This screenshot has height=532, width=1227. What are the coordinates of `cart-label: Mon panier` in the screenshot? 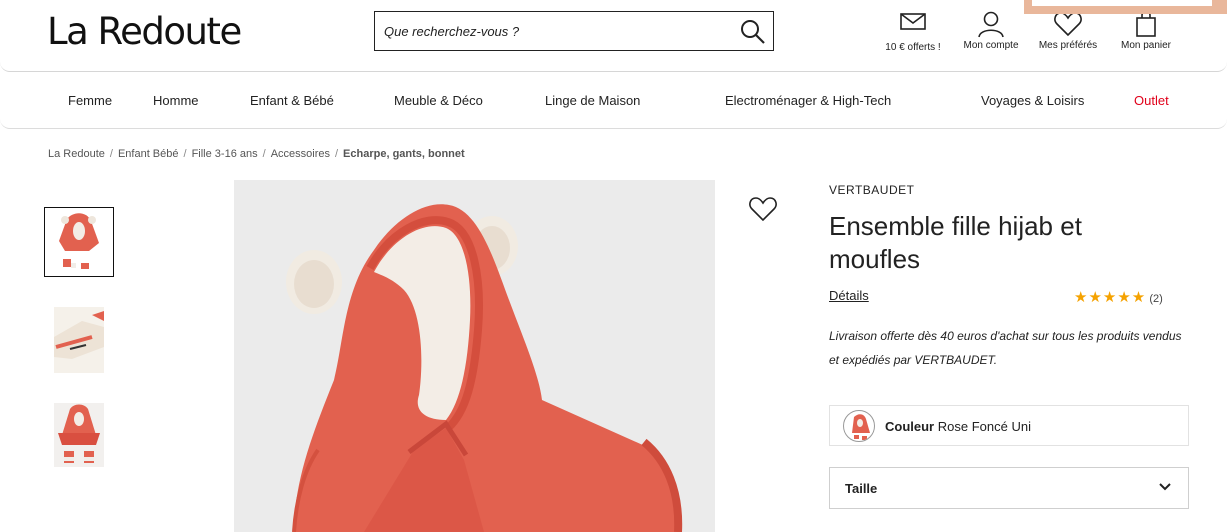 It's located at (1146, 45).